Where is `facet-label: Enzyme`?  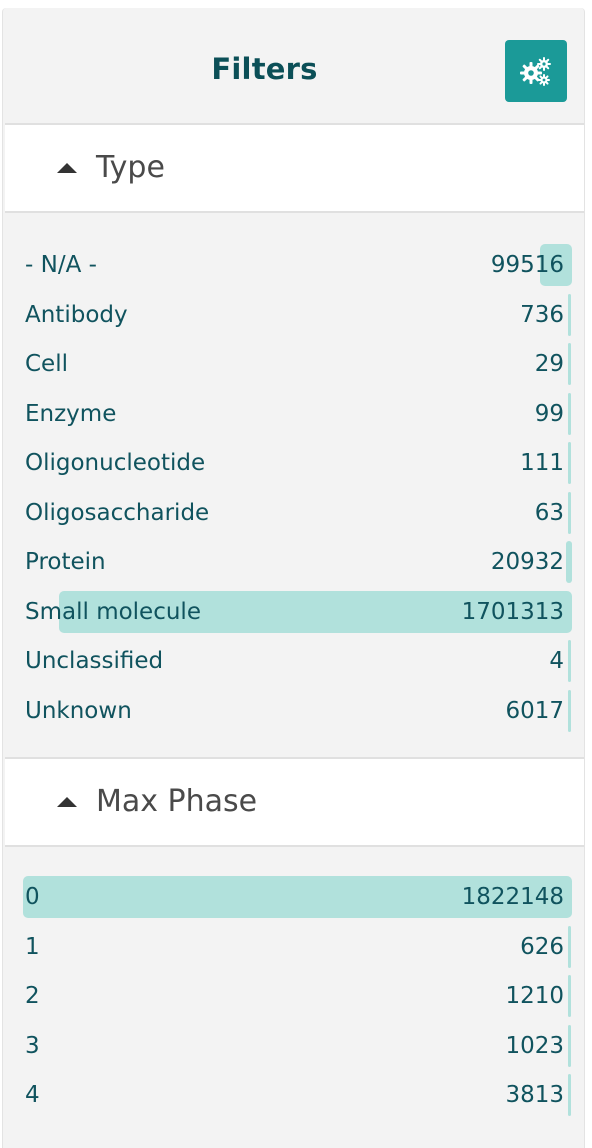 facet-label: Enzyme is located at coordinates (71, 414).